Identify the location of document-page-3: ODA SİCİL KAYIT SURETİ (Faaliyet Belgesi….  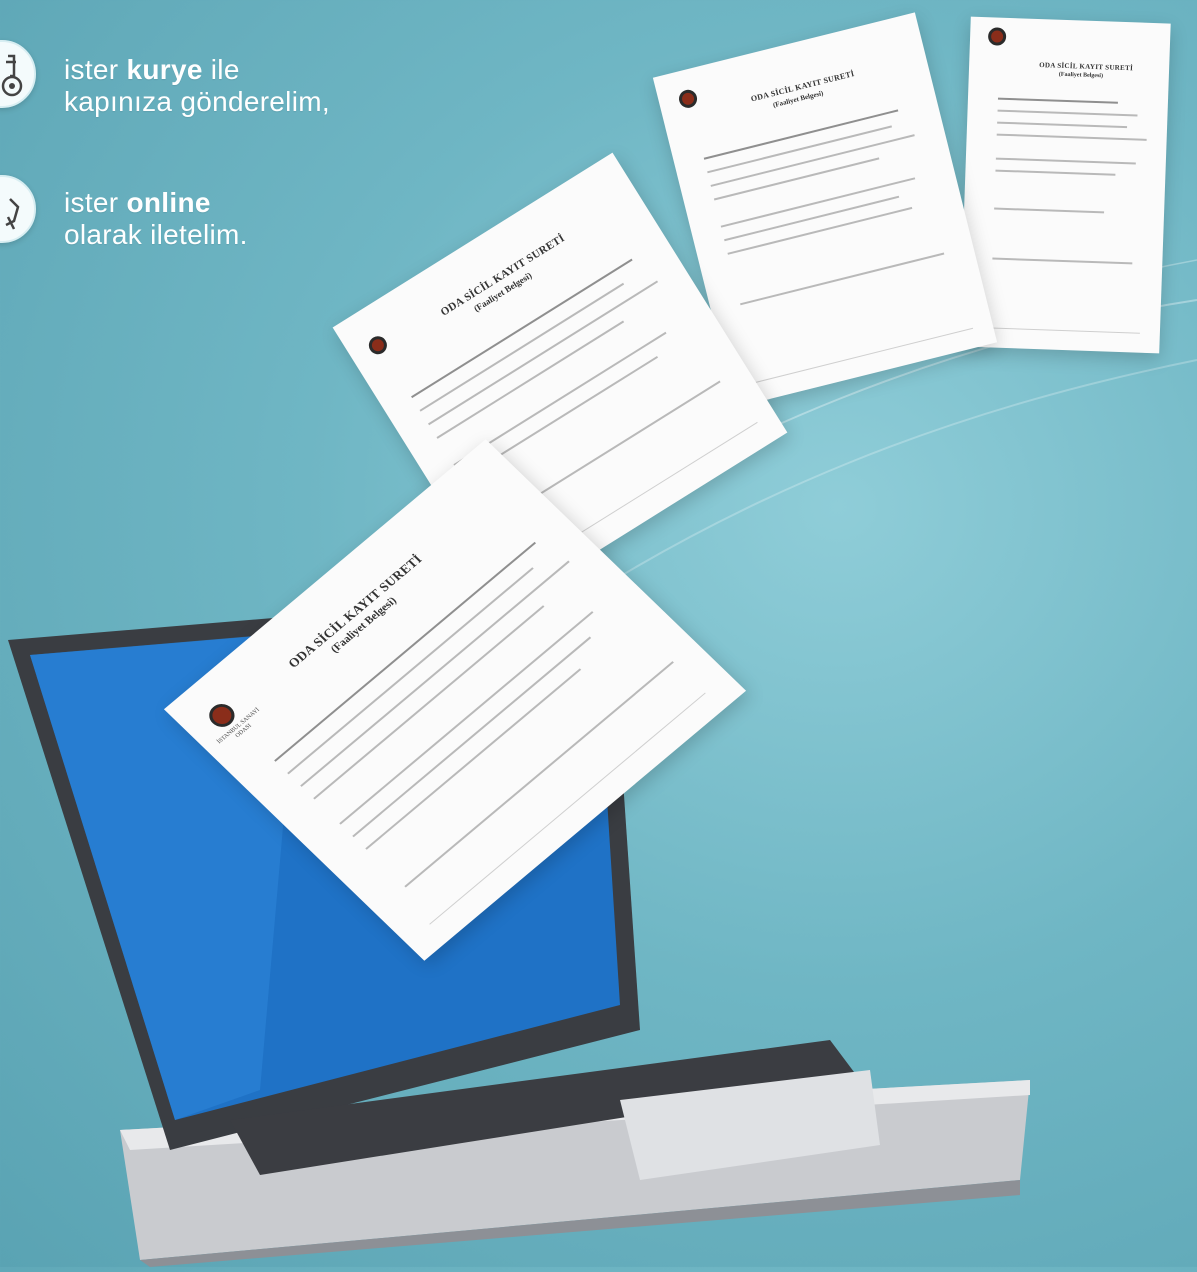
(1065, 185).